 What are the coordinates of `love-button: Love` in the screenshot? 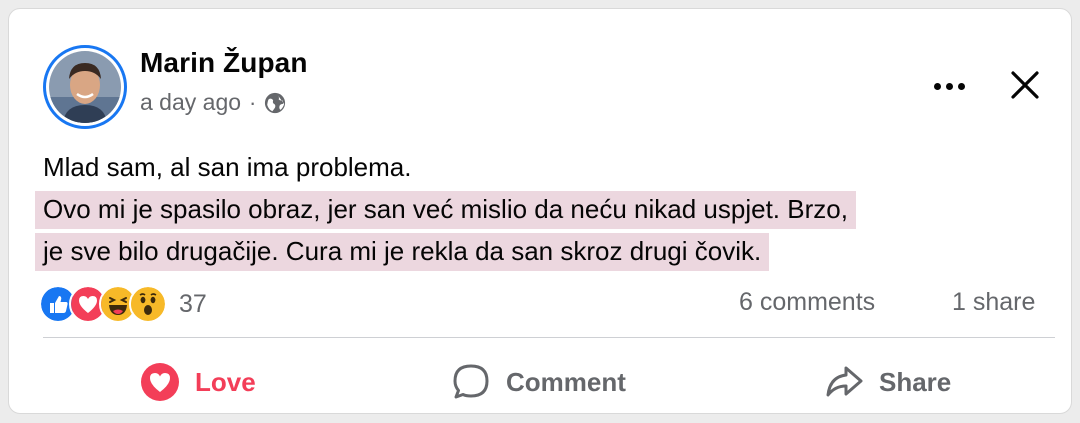 It's located at (197, 382).